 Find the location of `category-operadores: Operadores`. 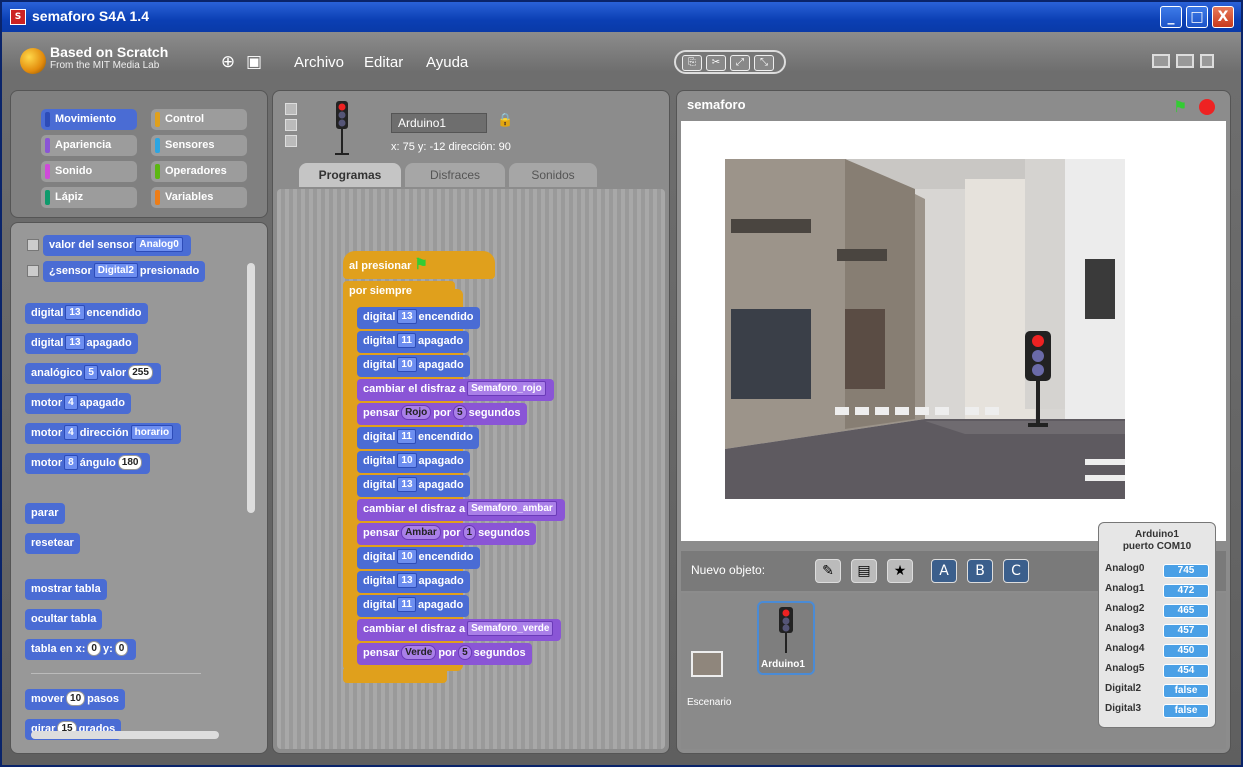

category-operadores: Operadores is located at coordinates (199, 171).